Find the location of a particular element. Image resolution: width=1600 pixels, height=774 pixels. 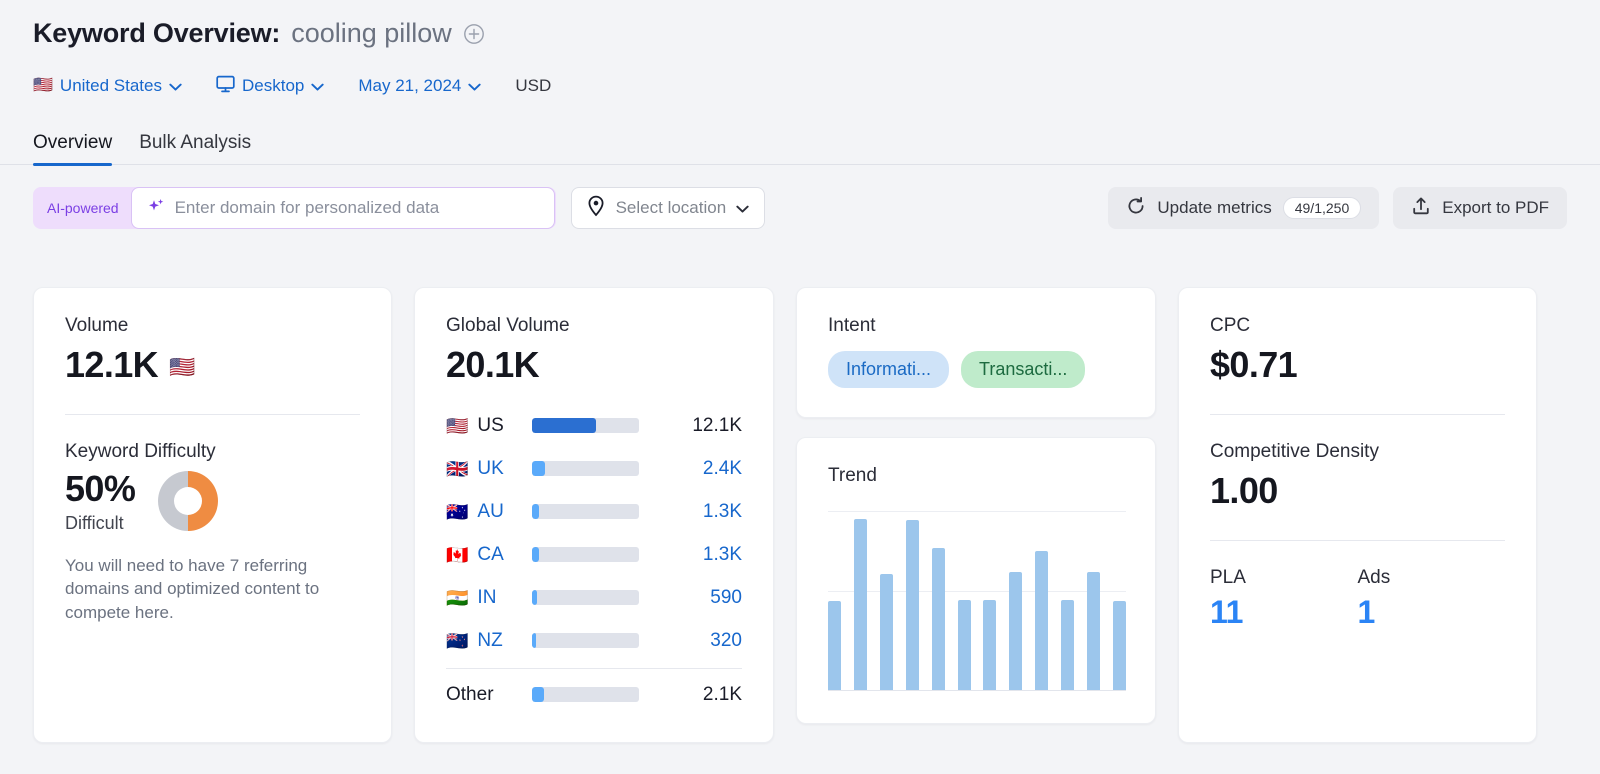

flag-icon: 🇺🇸 is located at coordinates (43, 85).